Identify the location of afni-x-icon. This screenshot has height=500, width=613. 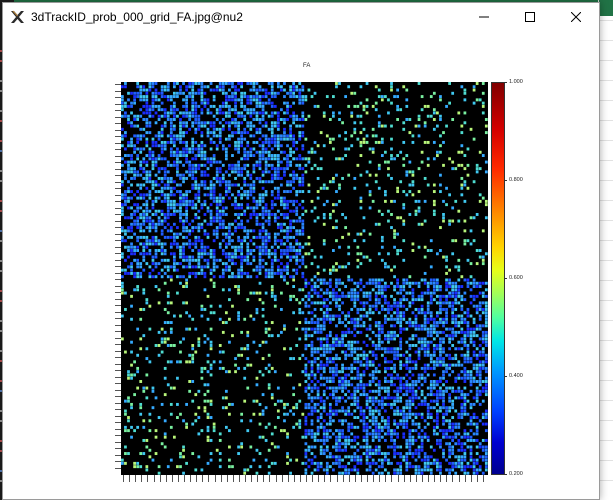
(17, 16).